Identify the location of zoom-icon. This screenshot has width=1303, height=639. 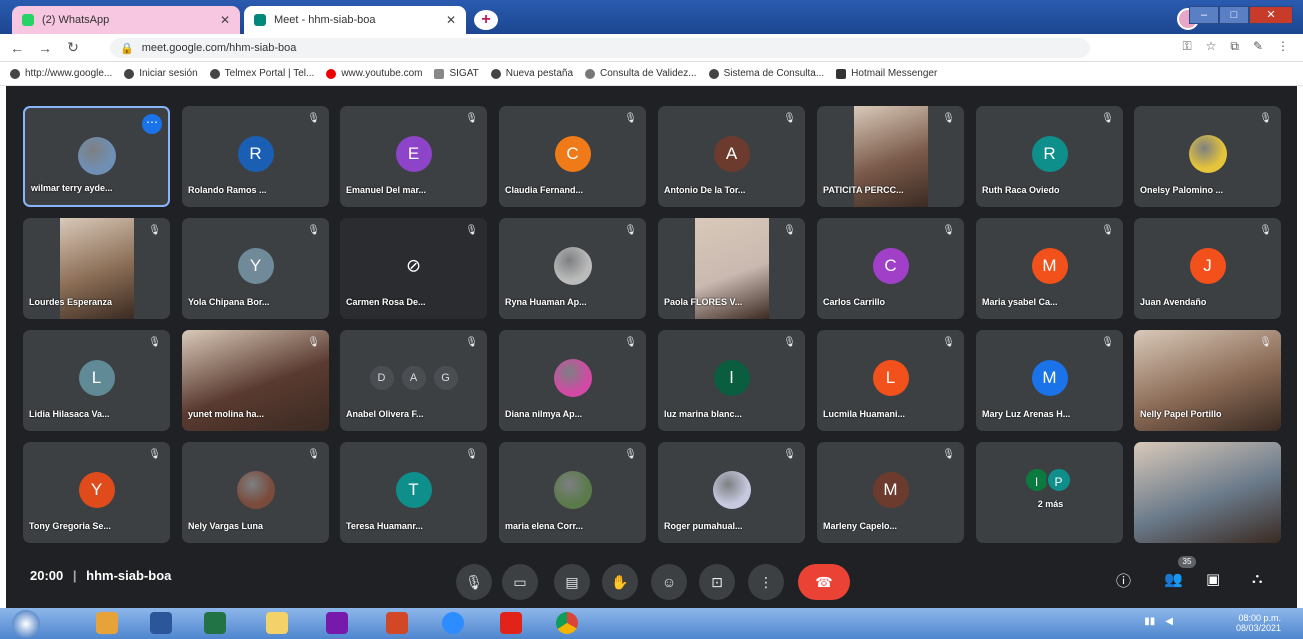
(453, 623).